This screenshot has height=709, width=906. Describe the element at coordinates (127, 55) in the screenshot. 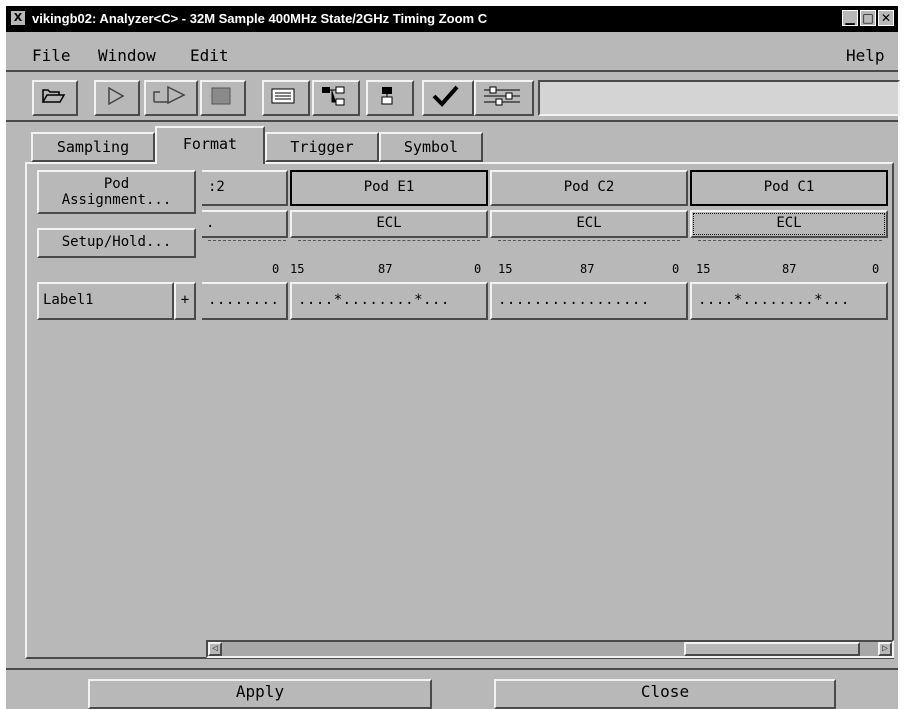

I see `menu-window: Window` at that location.